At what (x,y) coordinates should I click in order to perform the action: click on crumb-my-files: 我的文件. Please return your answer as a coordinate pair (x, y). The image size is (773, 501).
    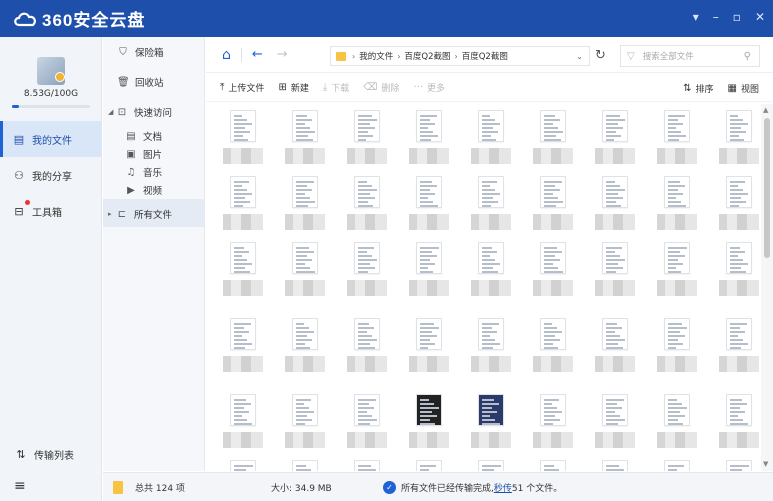
    Looking at the image, I should click on (376, 56).